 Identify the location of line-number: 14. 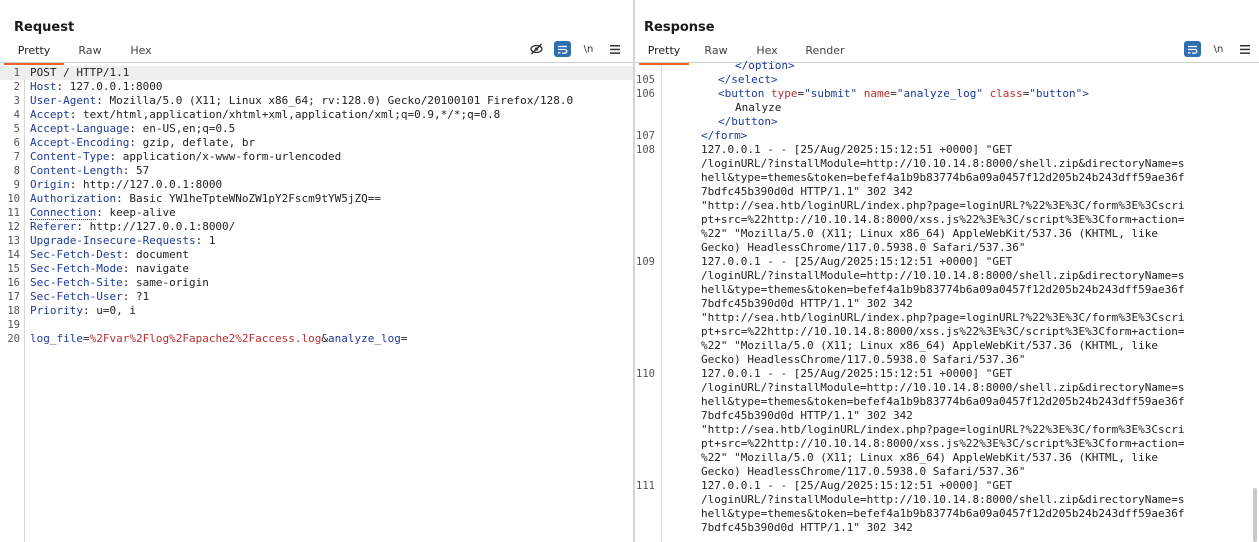
(13, 255).